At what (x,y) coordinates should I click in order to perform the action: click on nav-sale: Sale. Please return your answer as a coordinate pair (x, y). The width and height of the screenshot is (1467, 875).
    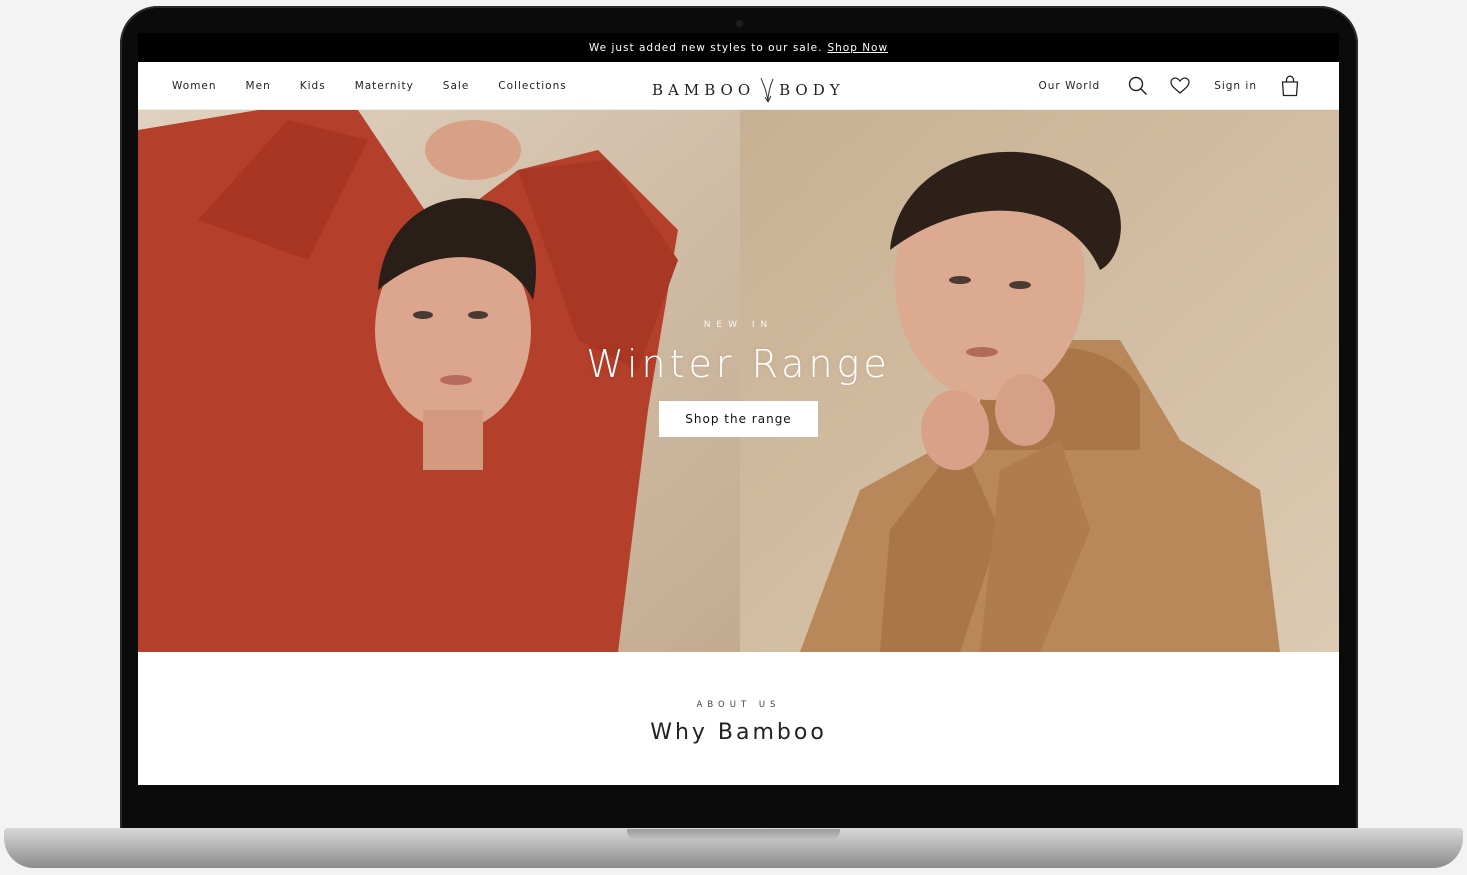
    Looking at the image, I should click on (456, 86).